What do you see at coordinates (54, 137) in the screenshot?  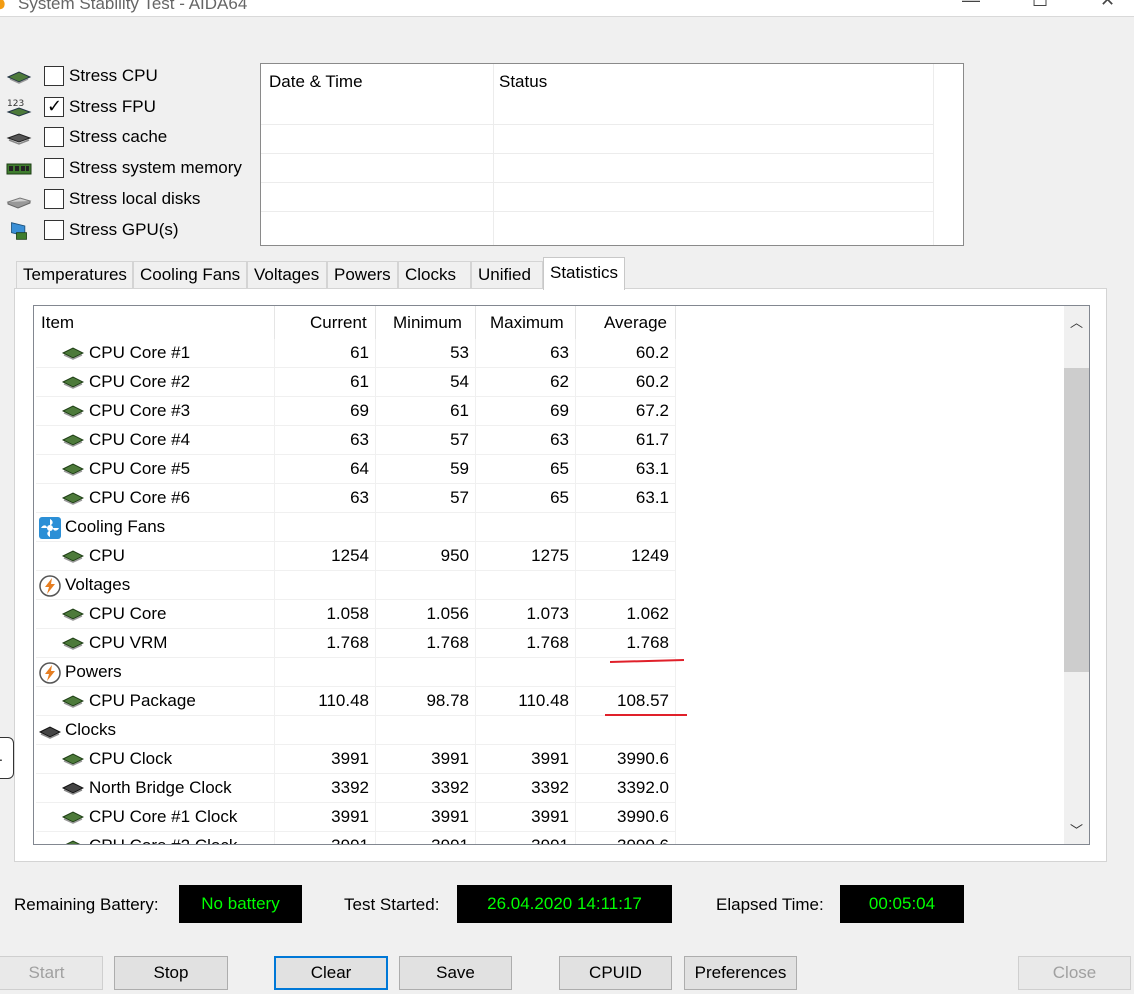 I see `stress-cache-checkbox` at bounding box center [54, 137].